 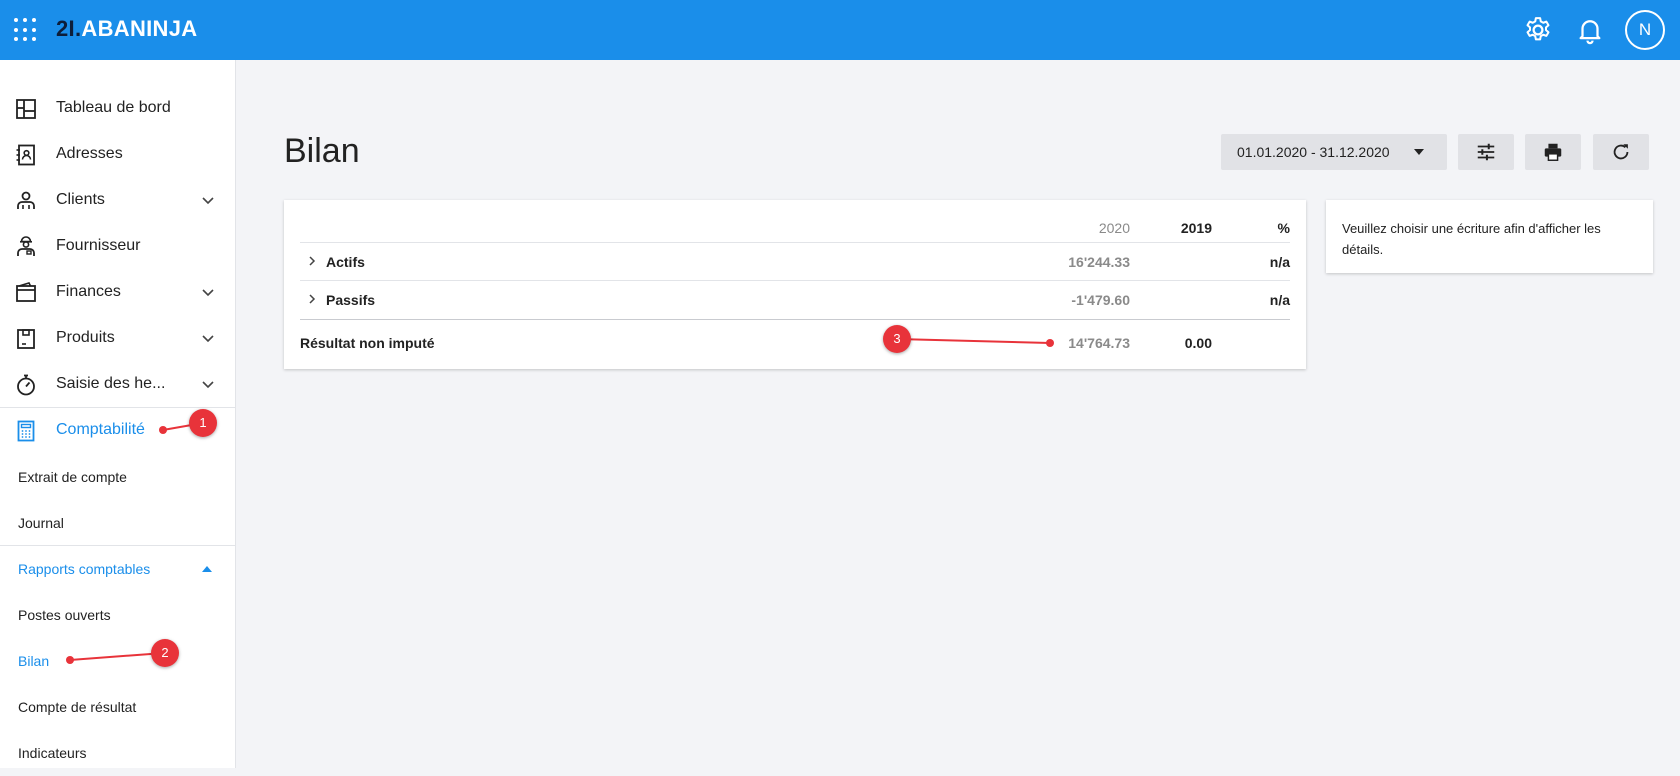 What do you see at coordinates (351, 300) in the screenshot?
I see `row-label: Passifs` at bounding box center [351, 300].